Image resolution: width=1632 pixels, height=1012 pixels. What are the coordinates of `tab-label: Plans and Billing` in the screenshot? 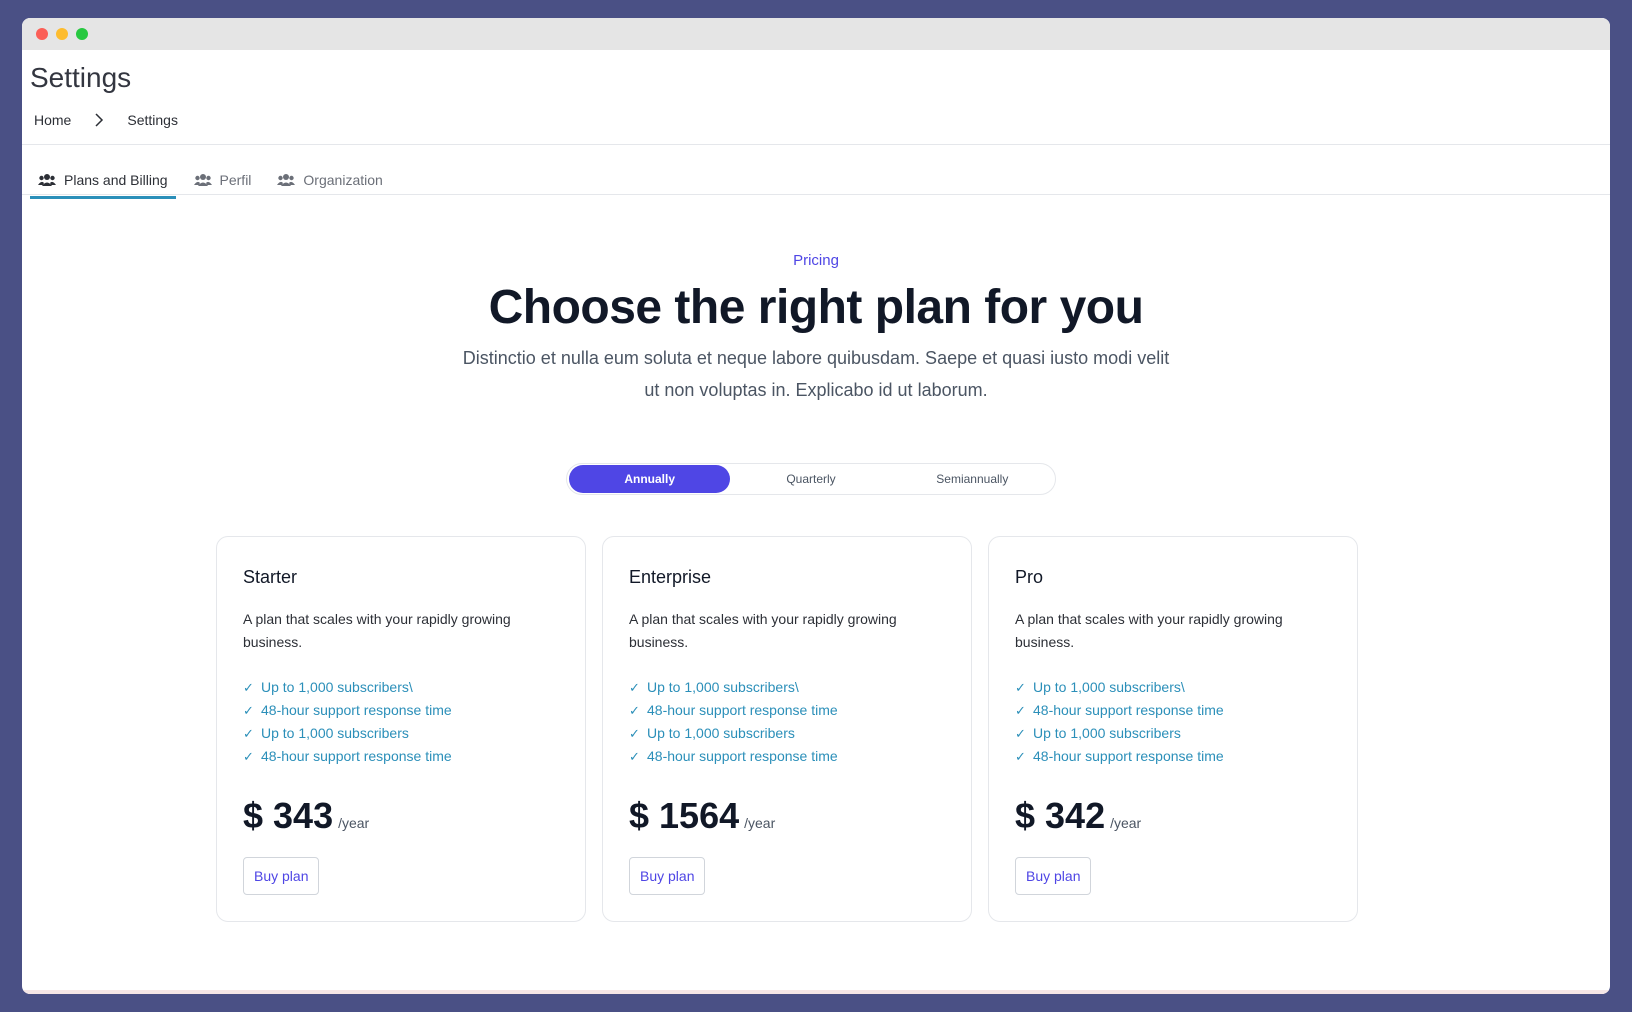 It's located at (116, 180).